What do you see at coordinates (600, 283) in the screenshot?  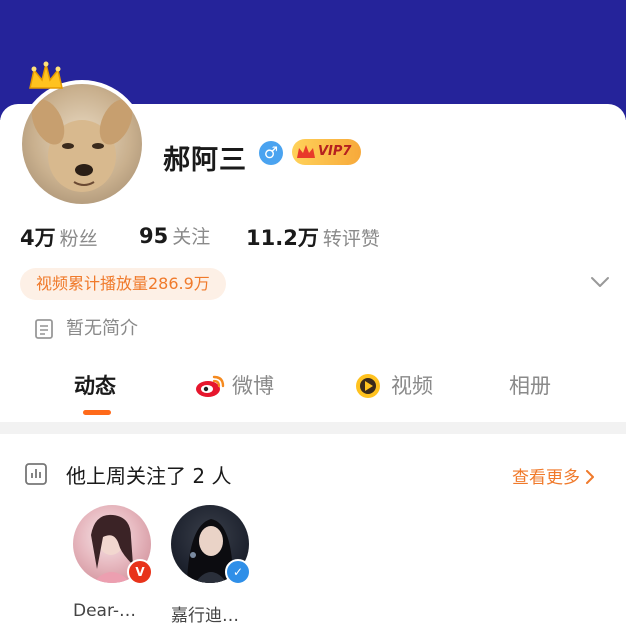 I see `chevron-down-icon` at bounding box center [600, 283].